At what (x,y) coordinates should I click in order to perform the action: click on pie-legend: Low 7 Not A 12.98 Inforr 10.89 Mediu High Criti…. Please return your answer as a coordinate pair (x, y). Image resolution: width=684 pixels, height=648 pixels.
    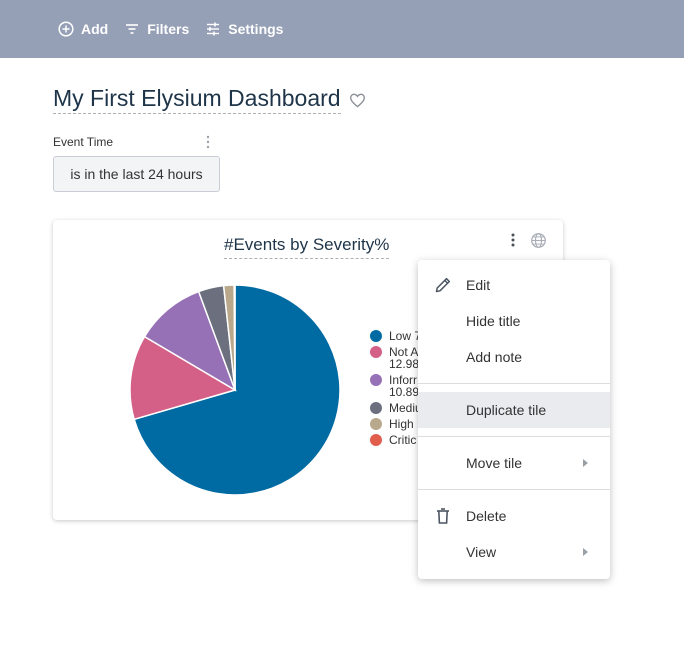
    Looking at the image, I should click on (395, 390).